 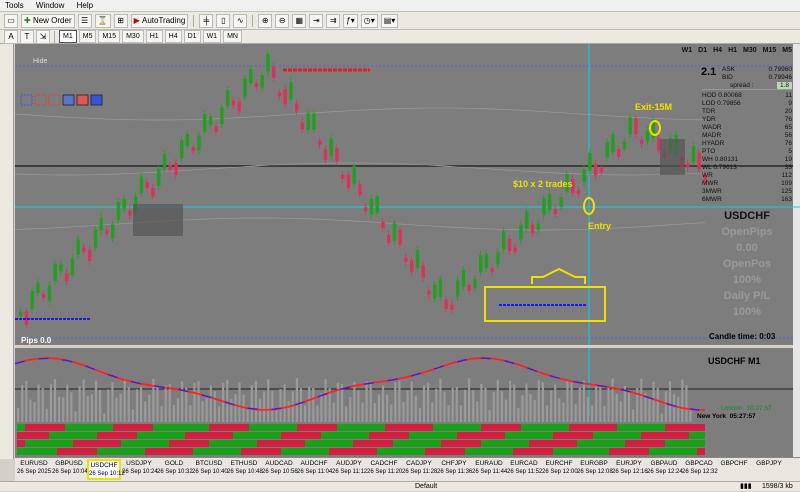 I want to click on tf-btn-m5: M5, so click(x=787, y=50).